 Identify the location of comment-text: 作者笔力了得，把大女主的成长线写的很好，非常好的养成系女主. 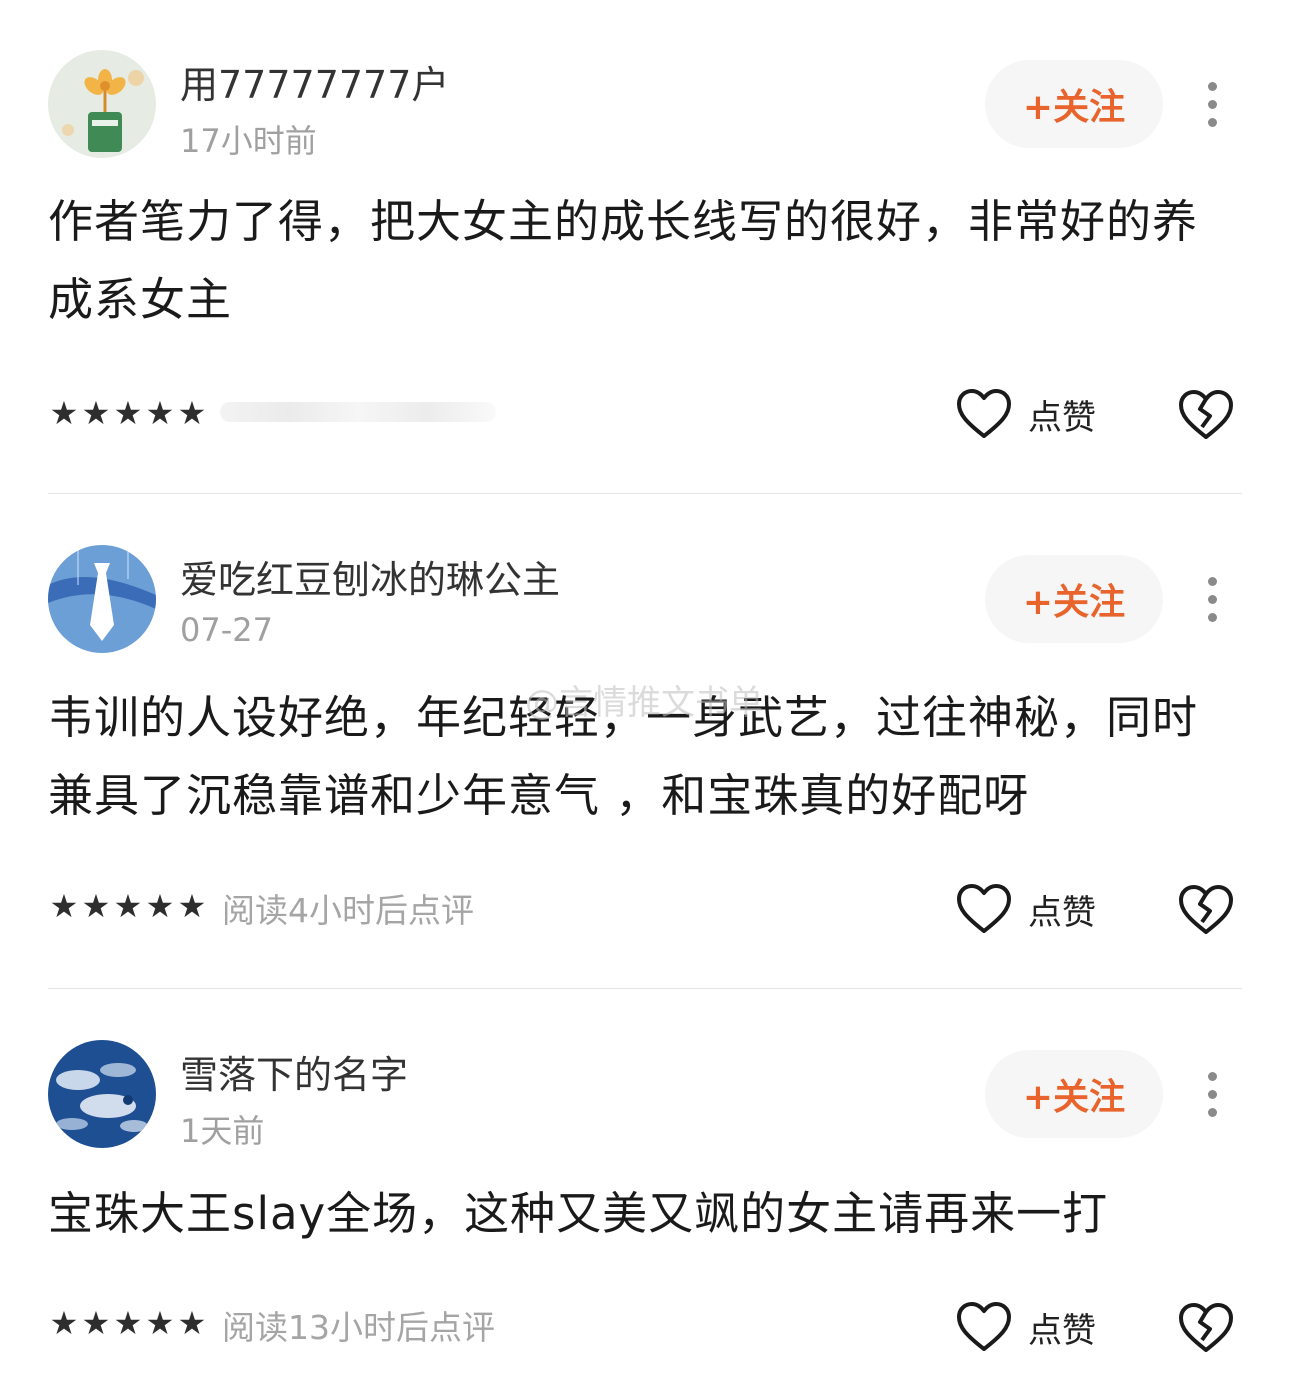
(623, 260).